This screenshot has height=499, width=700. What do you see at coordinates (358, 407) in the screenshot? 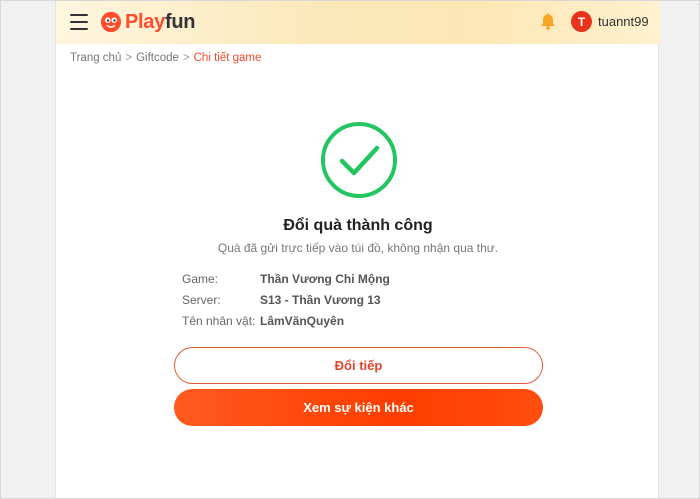
I see `view-other-events-button: Xem sự kiện khác` at bounding box center [358, 407].